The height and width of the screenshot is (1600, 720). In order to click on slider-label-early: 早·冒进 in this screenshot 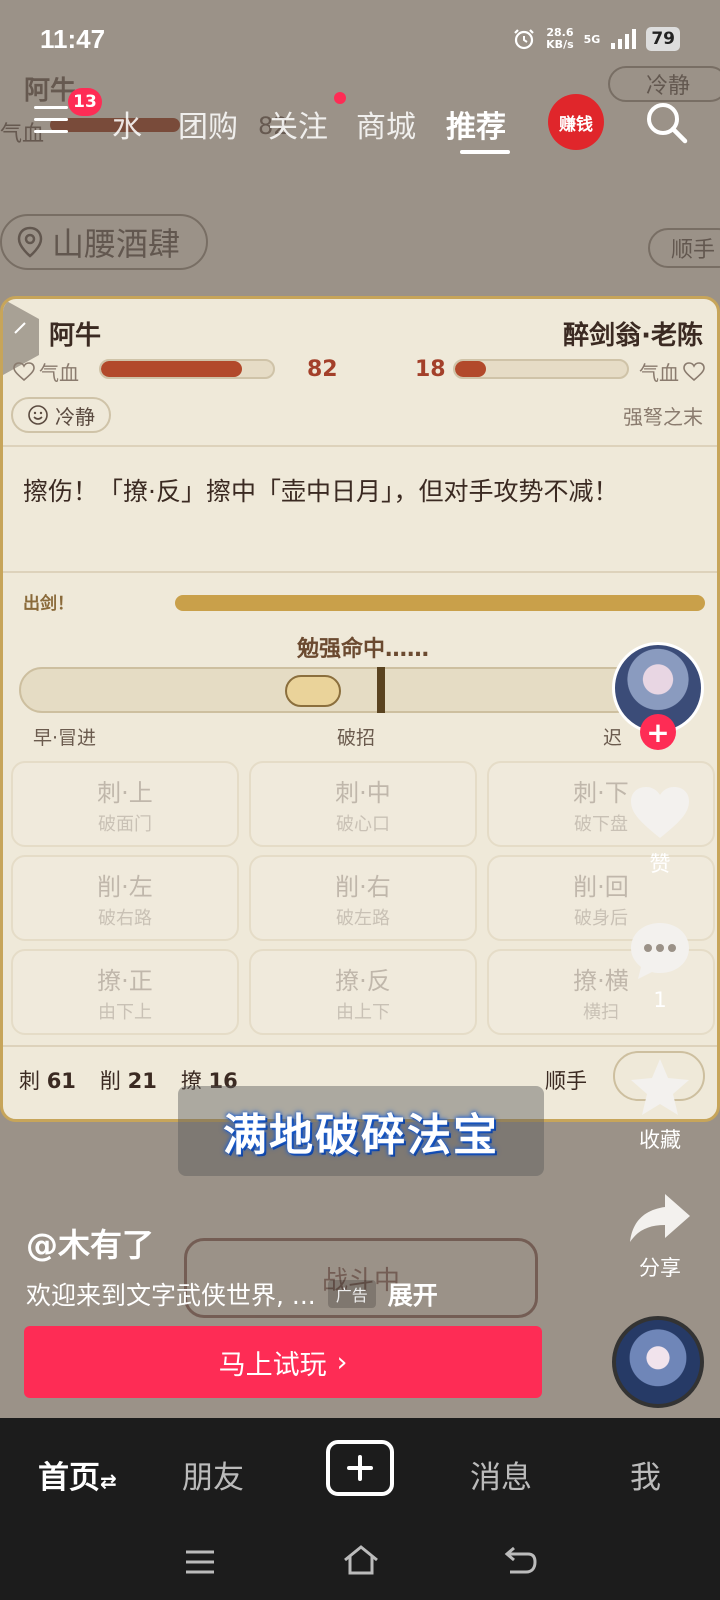, I will do `click(65, 738)`.